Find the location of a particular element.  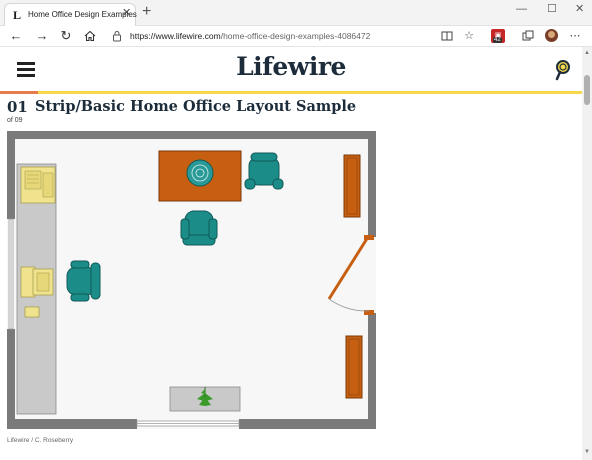

browser-tab-bar: L Home Office Design Examples ✕ + — ☐ ✕ is located at coordinates (296, 13).